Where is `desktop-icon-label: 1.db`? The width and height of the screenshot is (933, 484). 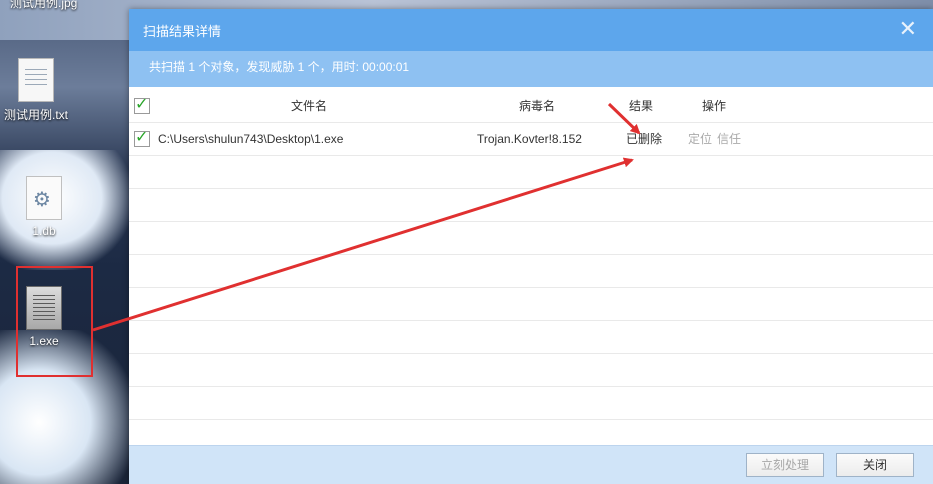 desktop-icon-label: 1.db is located at coordinates (44, 231).